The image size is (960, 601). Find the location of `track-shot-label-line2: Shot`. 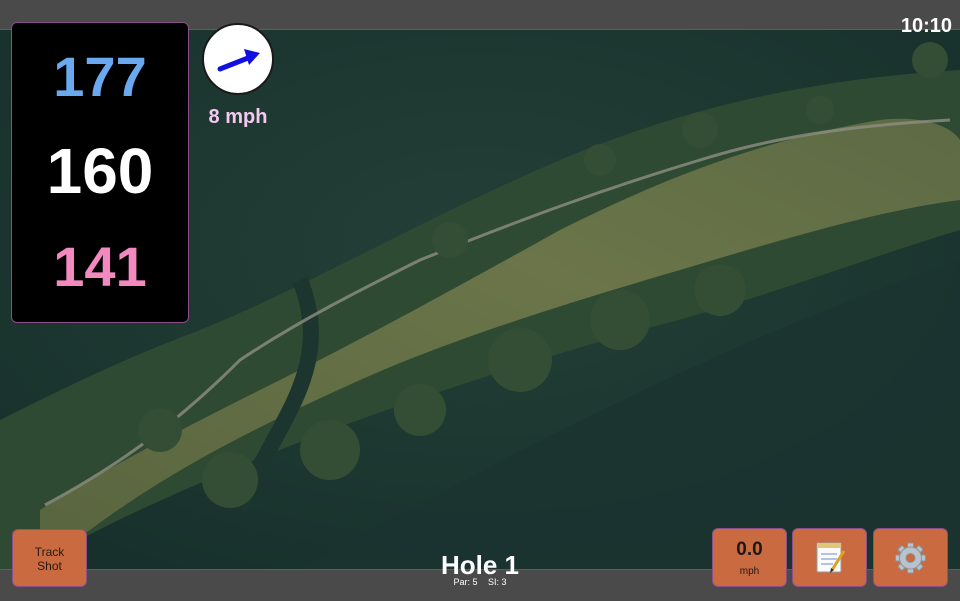

track-shot-label-line2: Shot is located at coordinates (49, 566).